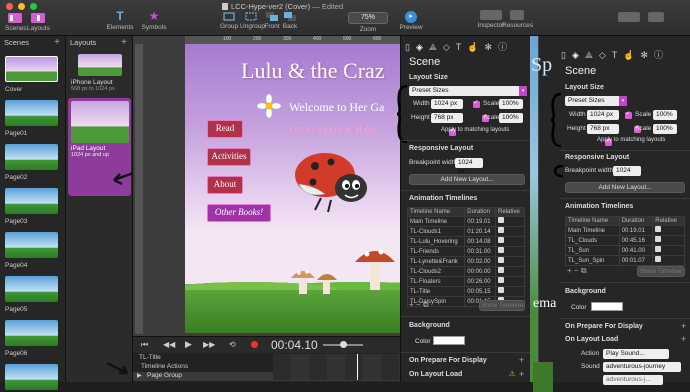 The width and height of the screenshot is (690, 392). I want to click on resources2-toggle-button, so click(656, 17).